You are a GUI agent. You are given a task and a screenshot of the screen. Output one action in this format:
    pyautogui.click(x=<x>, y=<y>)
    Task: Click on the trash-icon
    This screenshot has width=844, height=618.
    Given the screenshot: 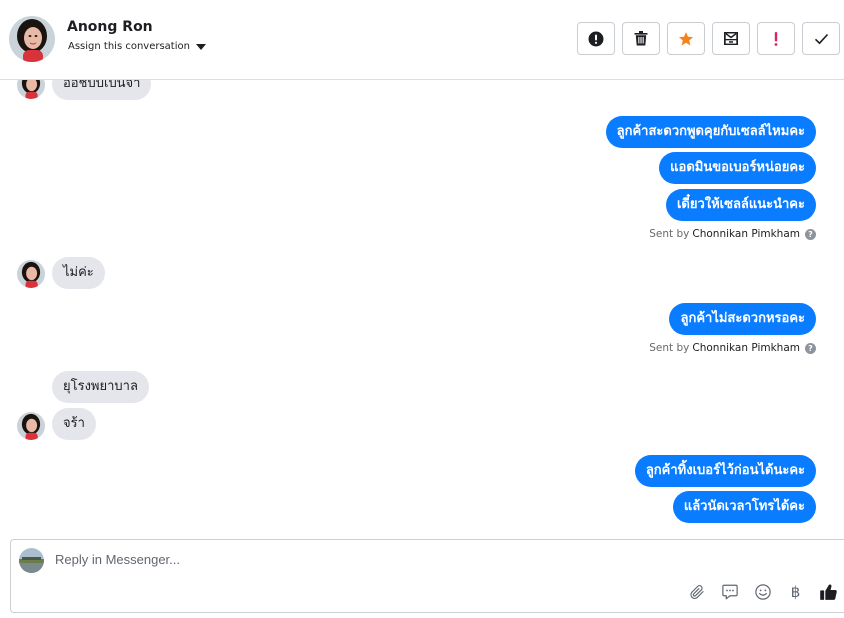 What is the action you would take?
    pyautogui.click(x=641, y=38)
    